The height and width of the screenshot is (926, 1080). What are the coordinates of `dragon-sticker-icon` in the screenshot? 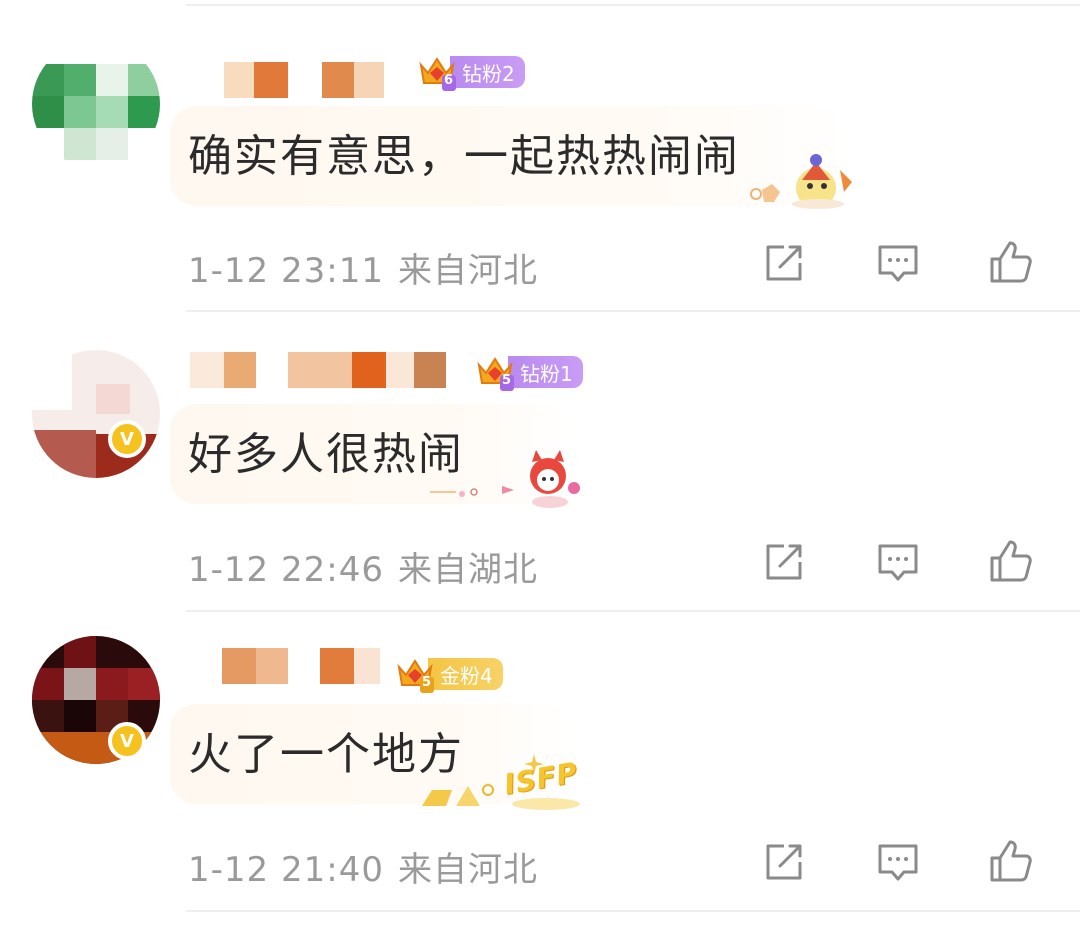 It's located at (802, 181).